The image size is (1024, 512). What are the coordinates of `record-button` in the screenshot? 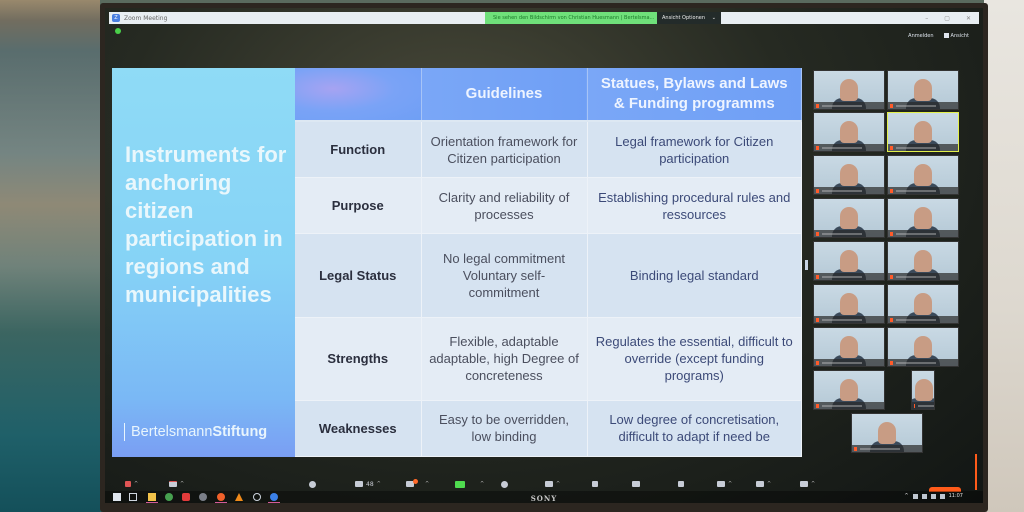 It's located at (504, 484).